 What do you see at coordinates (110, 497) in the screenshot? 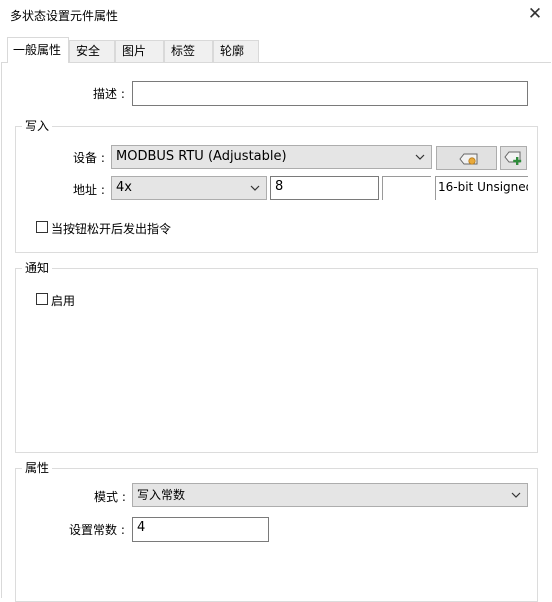
I see `mode-label: 模式 :` at bounding box center [110, 497].